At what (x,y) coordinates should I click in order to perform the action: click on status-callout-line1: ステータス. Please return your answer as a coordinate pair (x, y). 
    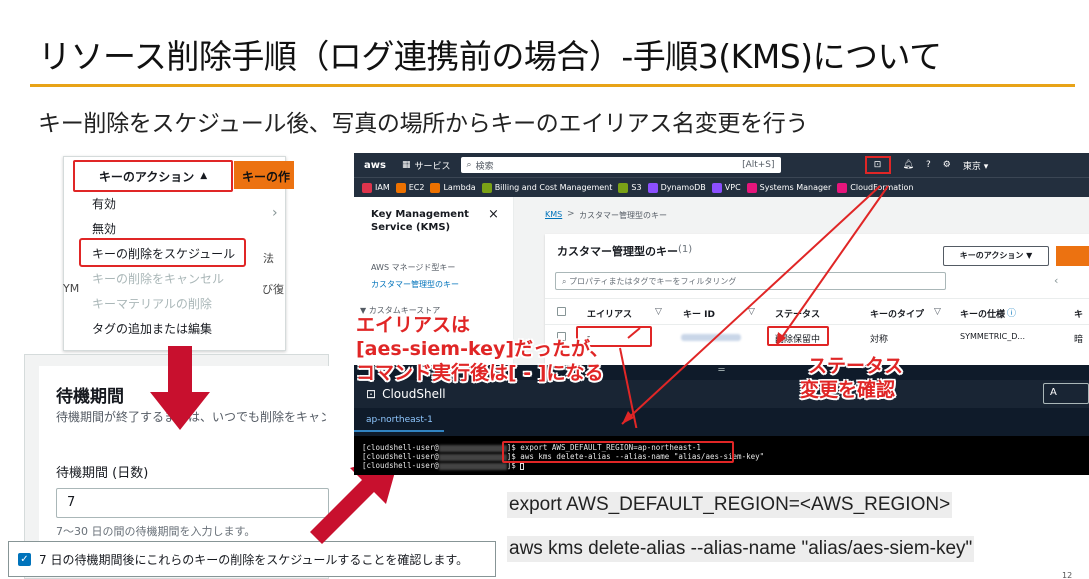
    Looking at the image, I should click on (856, 366).